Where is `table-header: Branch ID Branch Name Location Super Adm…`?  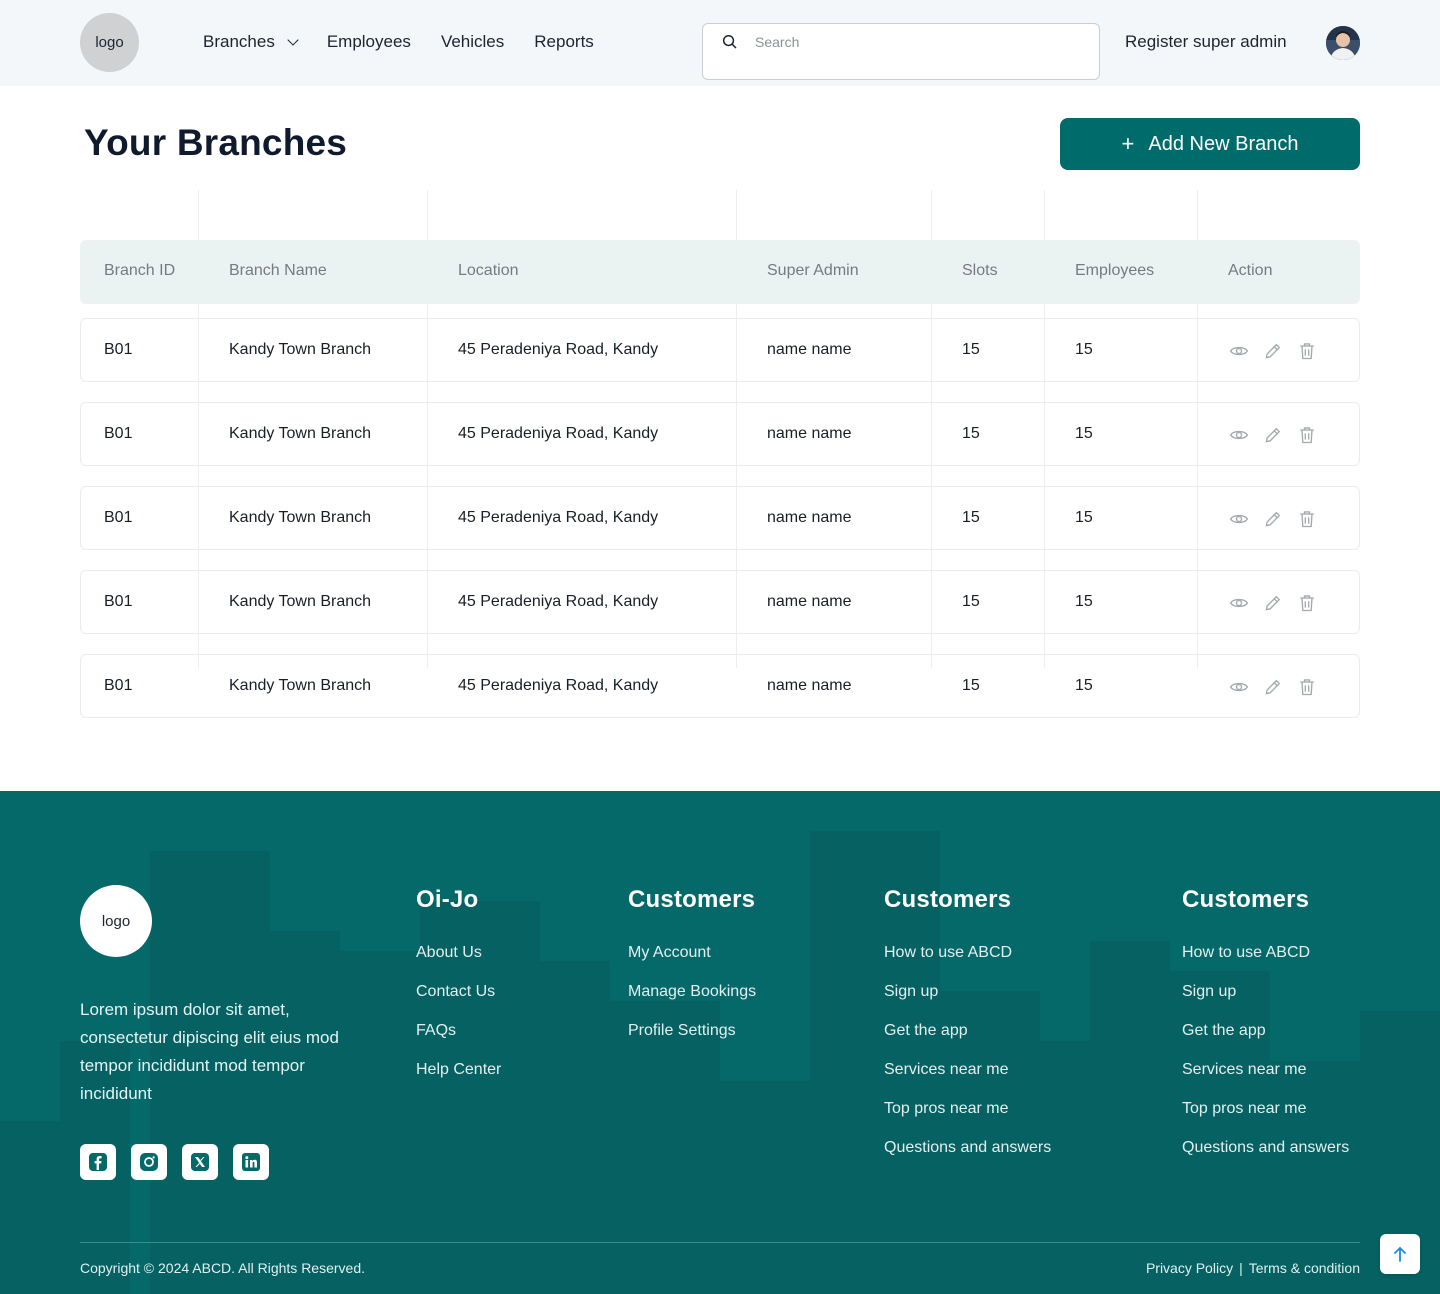 table-header: Branch ID Branch Name Location Super Adm… is located at coordinates (720, 272).